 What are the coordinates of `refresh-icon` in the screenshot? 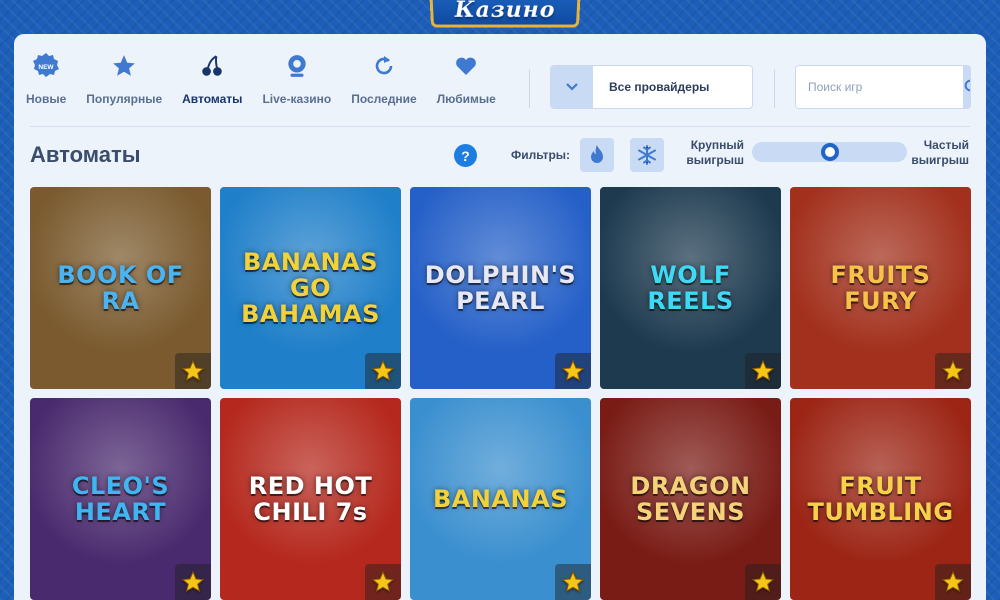 It's located at (384, 66).